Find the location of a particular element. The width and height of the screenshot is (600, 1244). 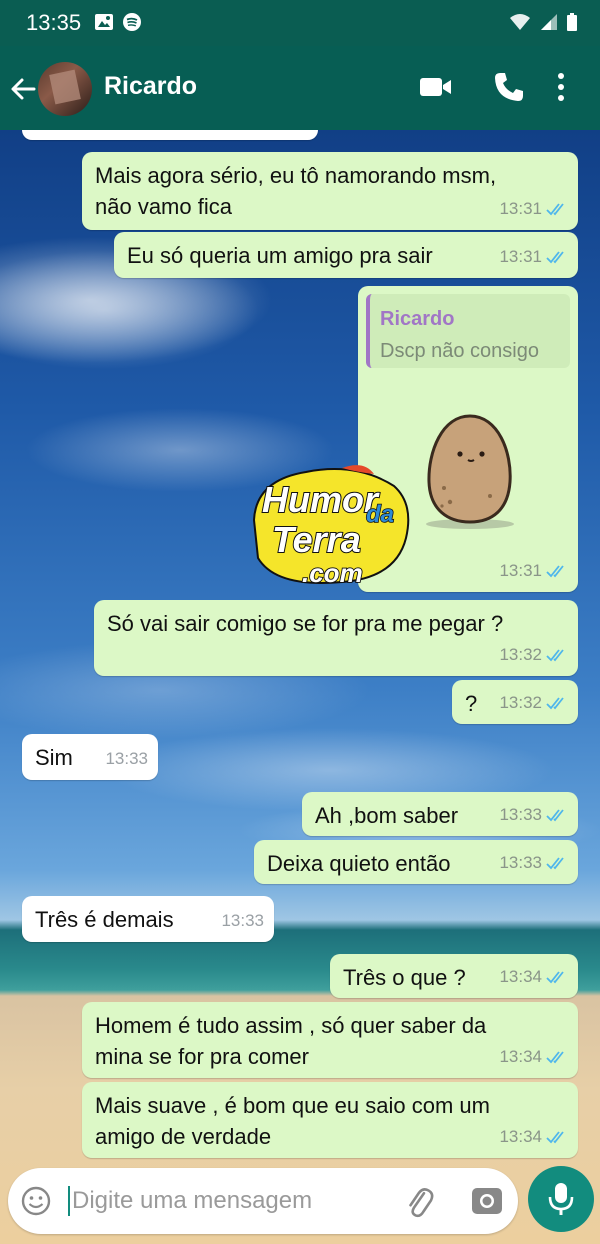

message-text: Três é demais is located at coordinates (104, 919).